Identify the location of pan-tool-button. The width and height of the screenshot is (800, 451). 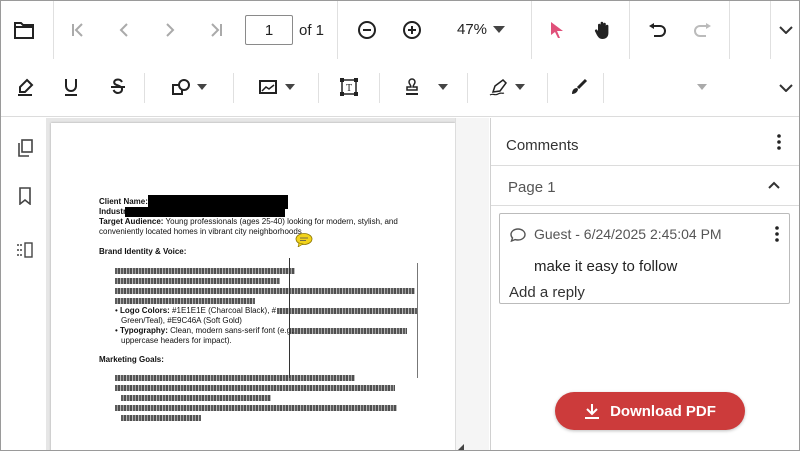
(603, 30).